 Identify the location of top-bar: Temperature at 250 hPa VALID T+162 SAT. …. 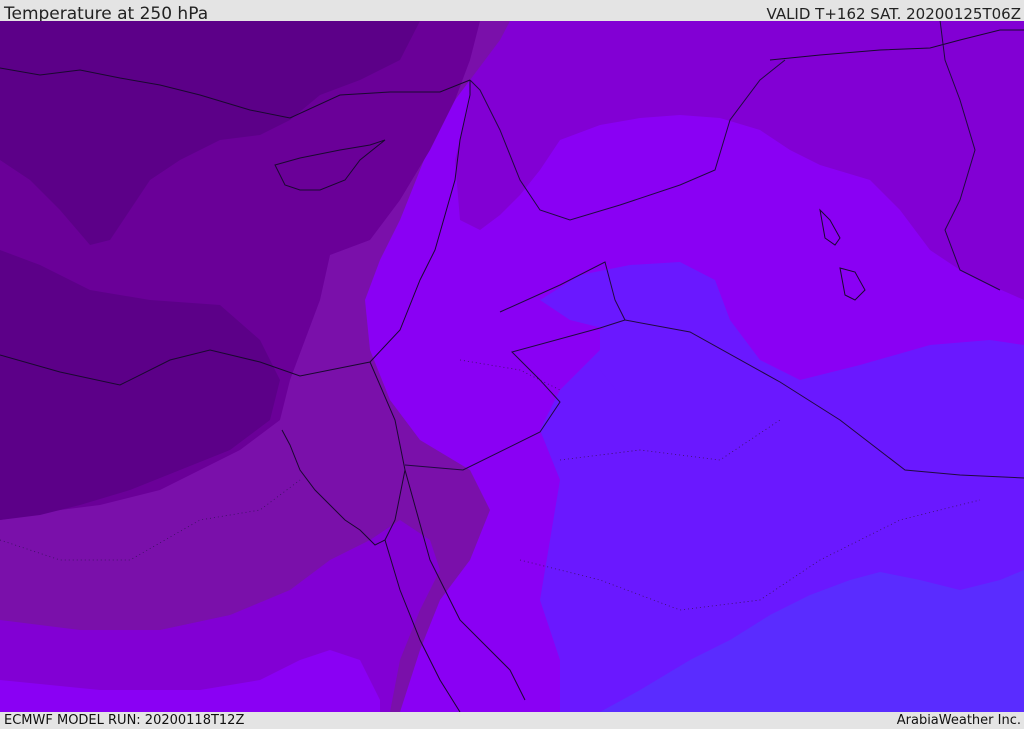
(512, 12).